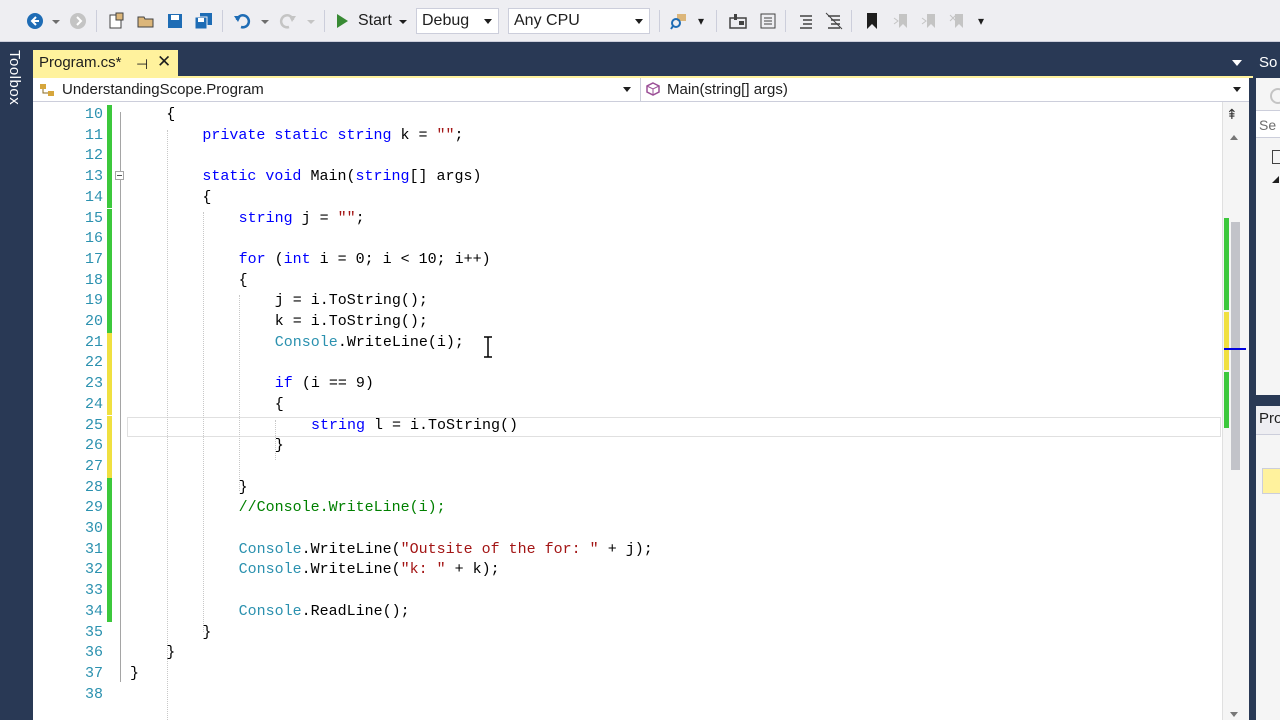 The image size is (1280, 720). I want to click on type-scope-dropdown: UnderstandingScope.Program, so click(336, 89).